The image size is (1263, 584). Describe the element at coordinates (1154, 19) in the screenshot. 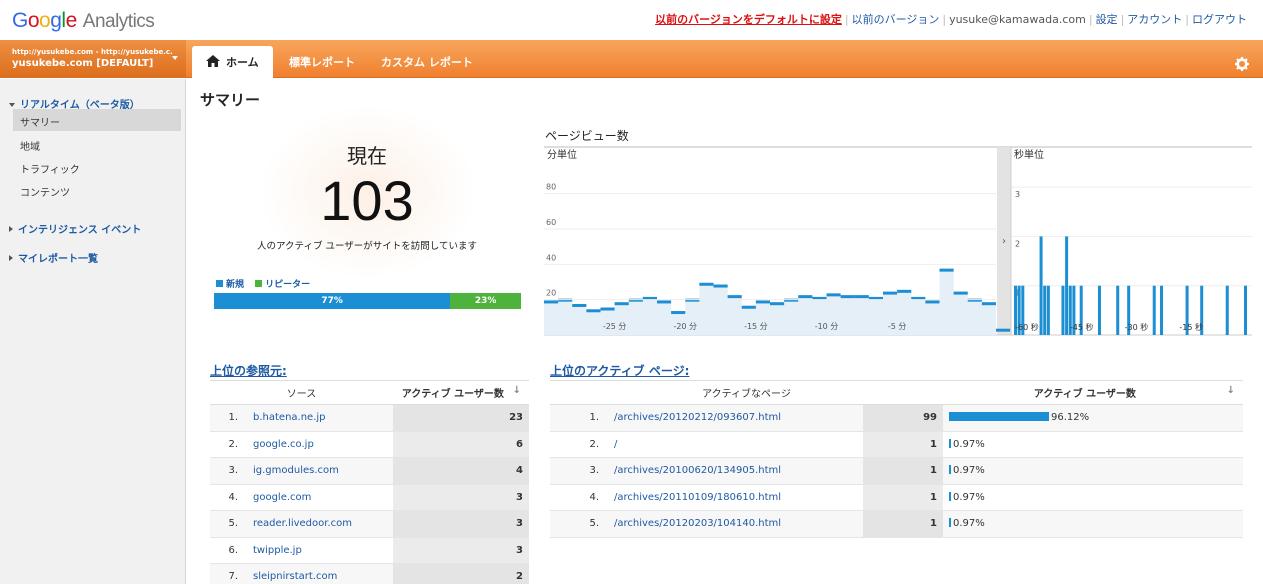

I see `account-link: アカウント` at that location.